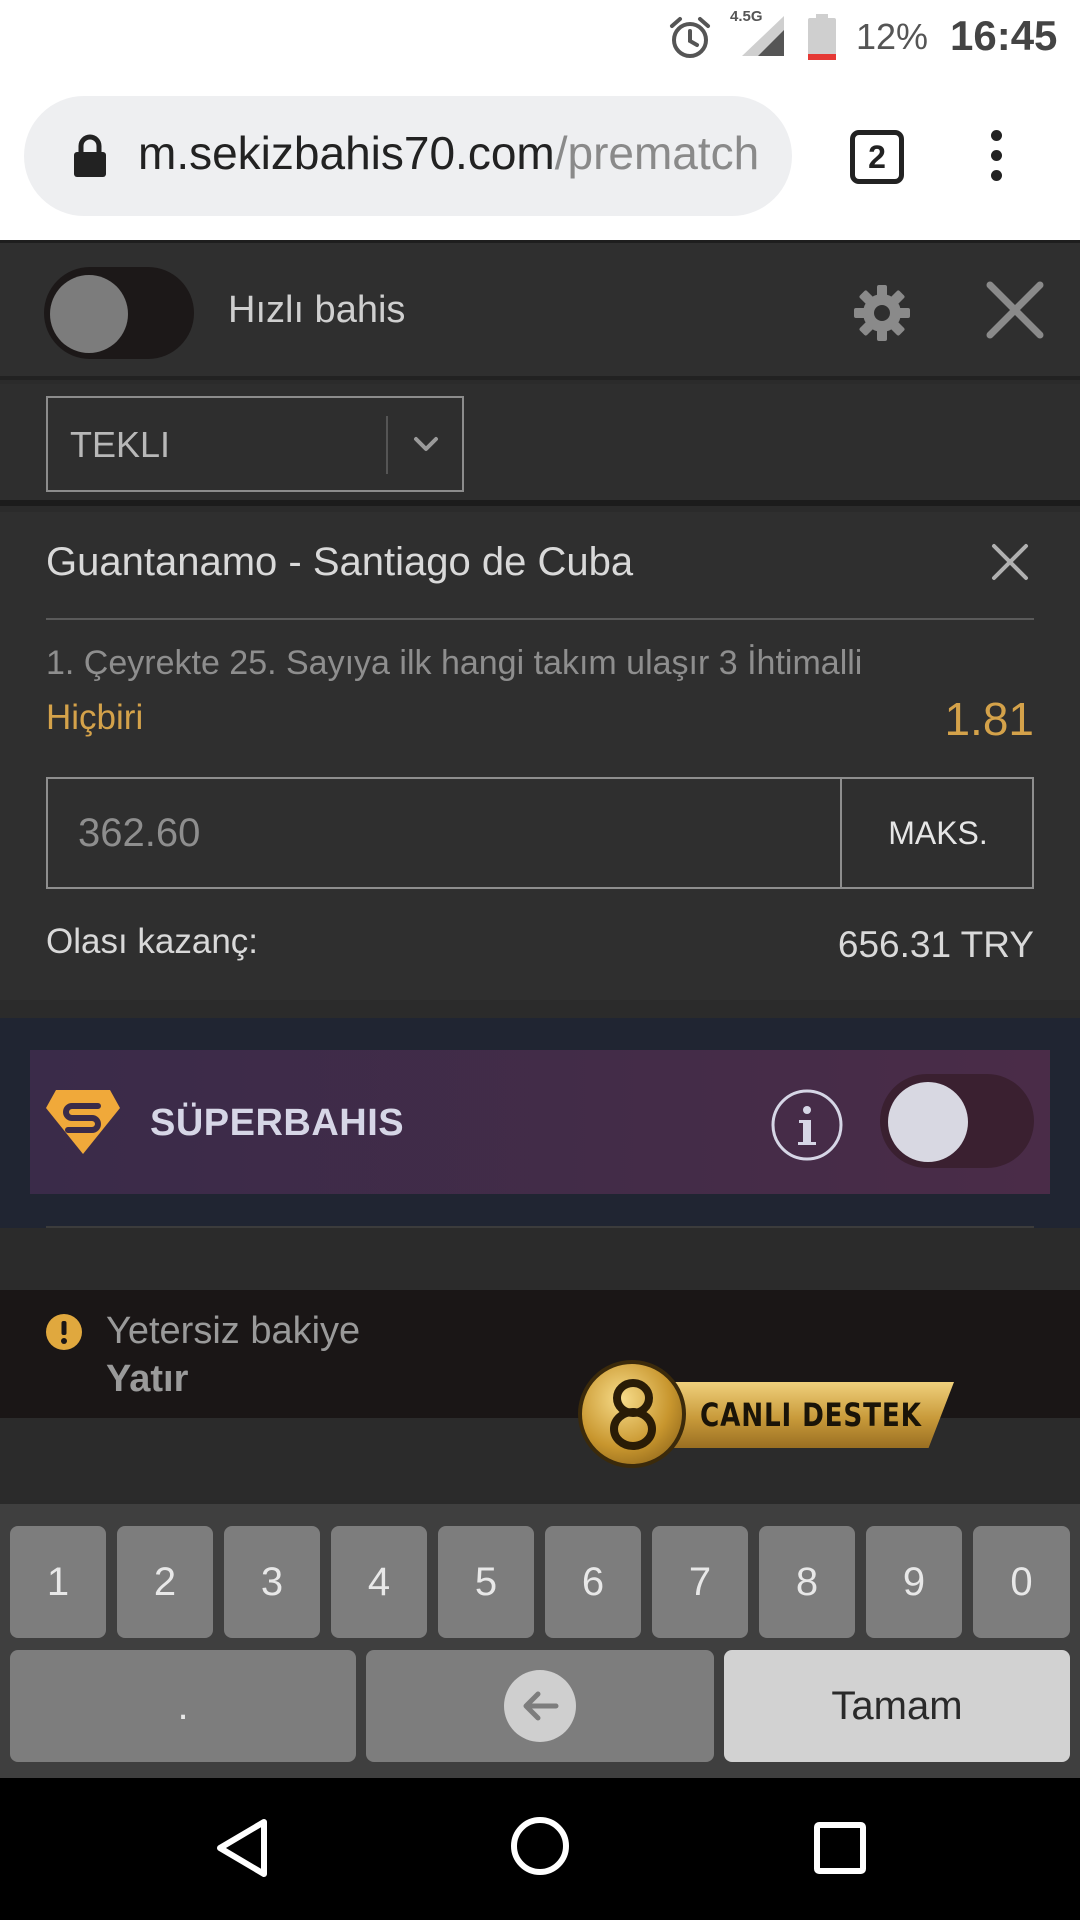 The image size is (1080, 1920). What do you see at coordinates (540, 445) in the screenshot?
I see `bet-type-row: TEKLI` at bounding box center [540, 445].